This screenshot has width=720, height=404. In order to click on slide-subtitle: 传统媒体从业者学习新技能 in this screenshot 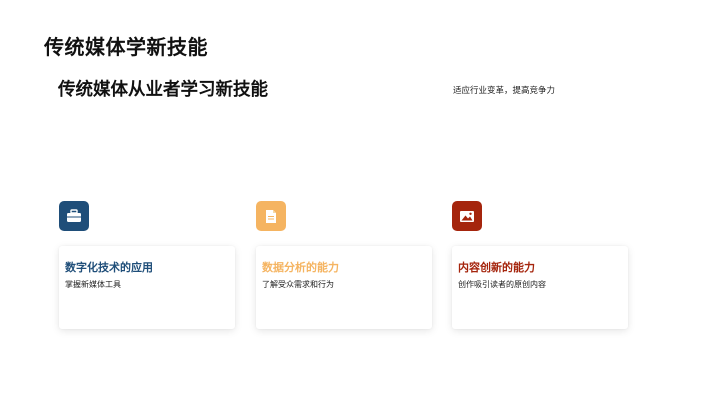, I will do `click(163, 90)`.